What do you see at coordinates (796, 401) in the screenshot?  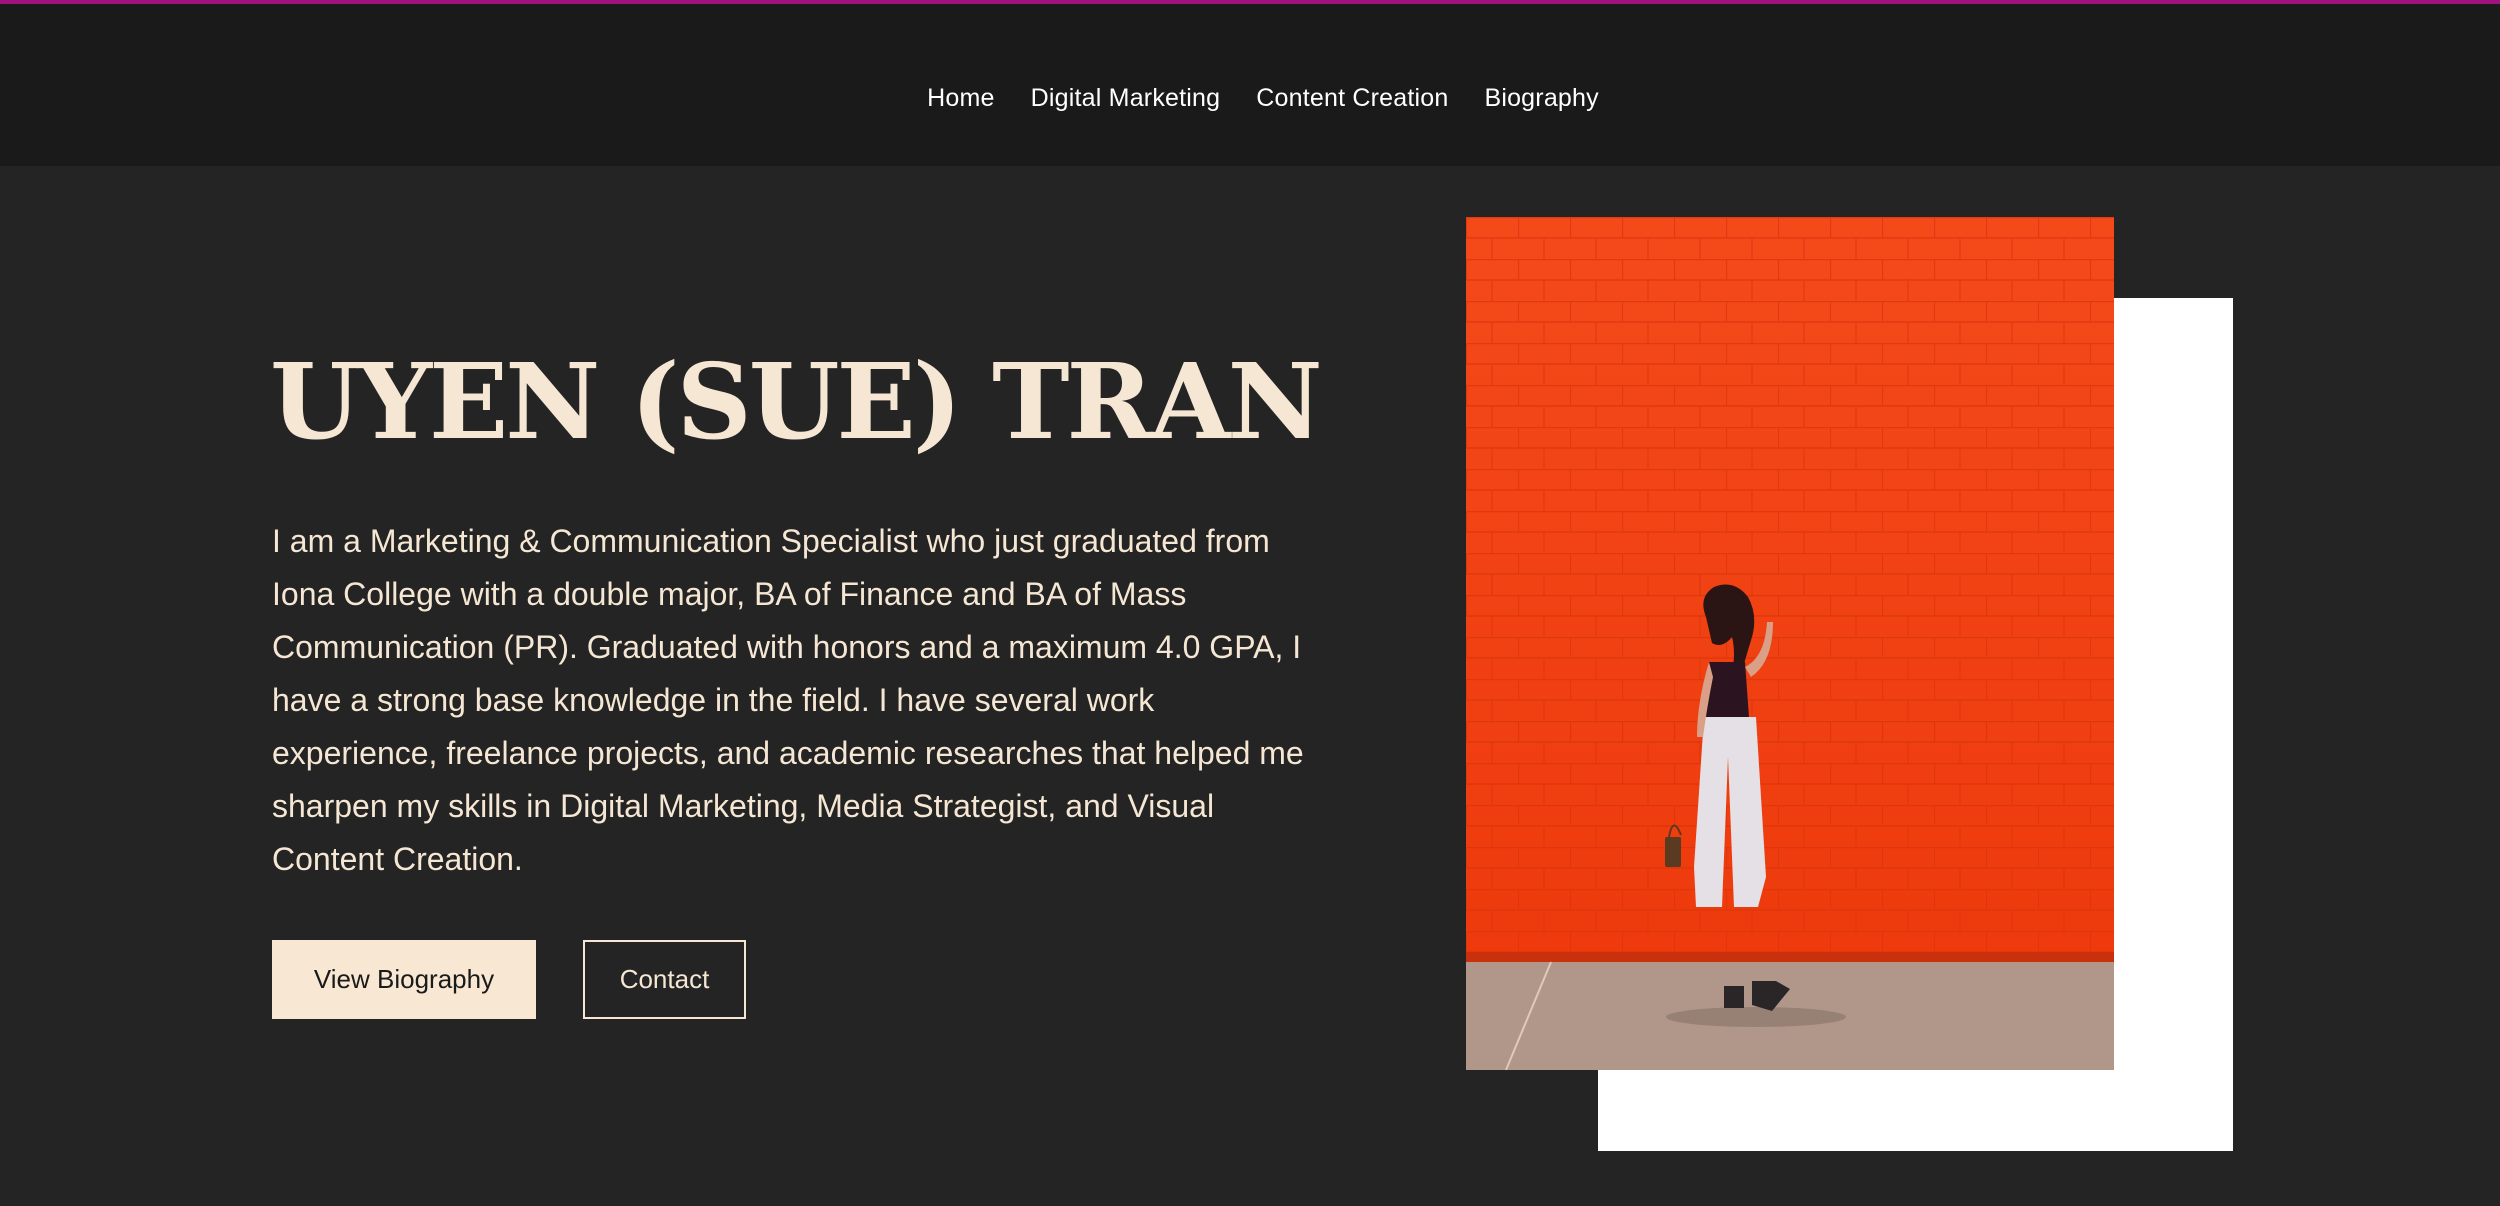 I see `hero-title: UYEN (SUE) TRAN` at bounding box center [796, 401].